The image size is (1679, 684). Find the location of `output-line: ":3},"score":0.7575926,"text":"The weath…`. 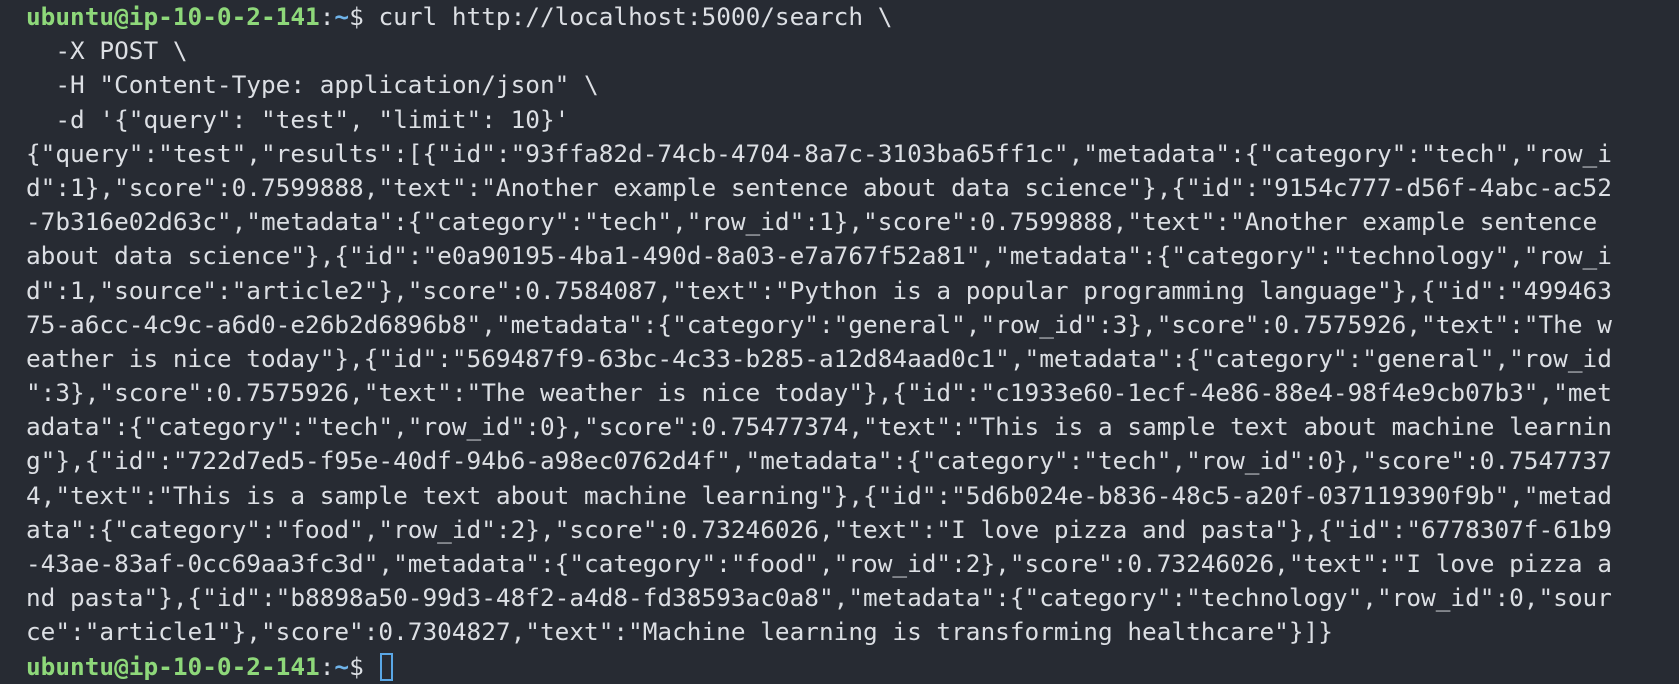

output-line: ":3},"score":0.7575926,"text":"The weath… is located at coordinates (819, 393).